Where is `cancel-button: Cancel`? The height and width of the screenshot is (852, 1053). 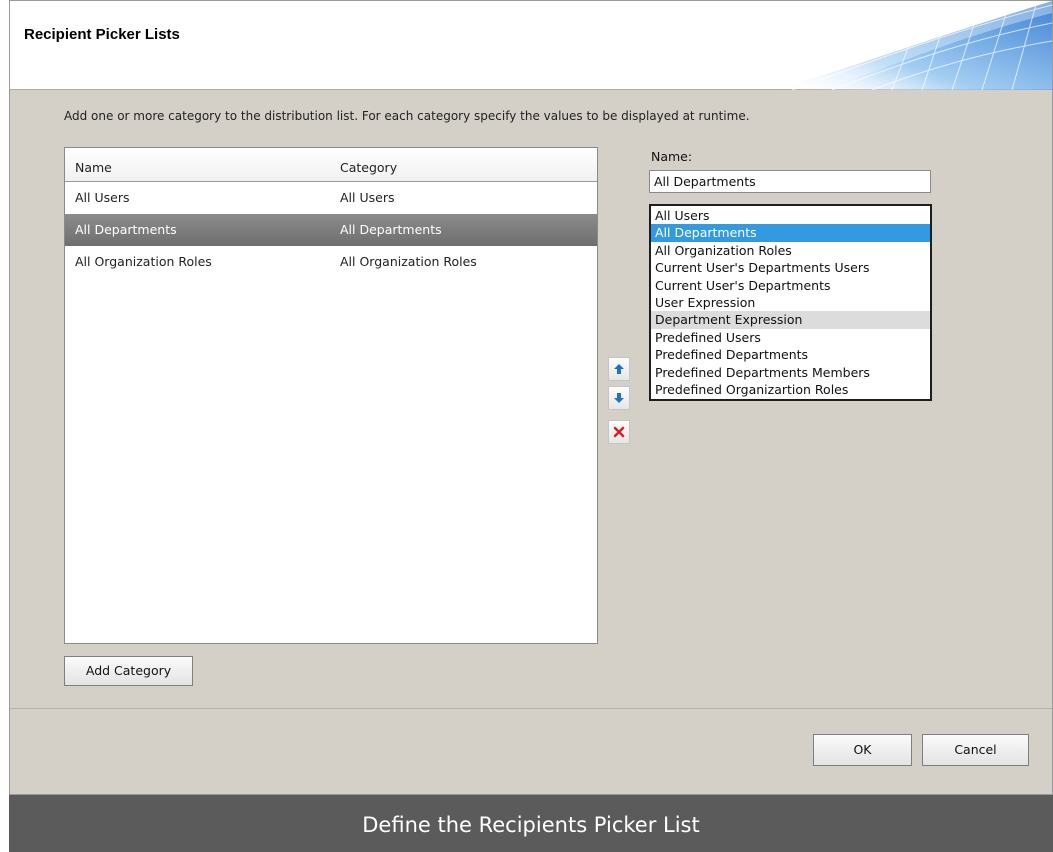 cancel-button: Cancel is located at coordinates (975, 750).